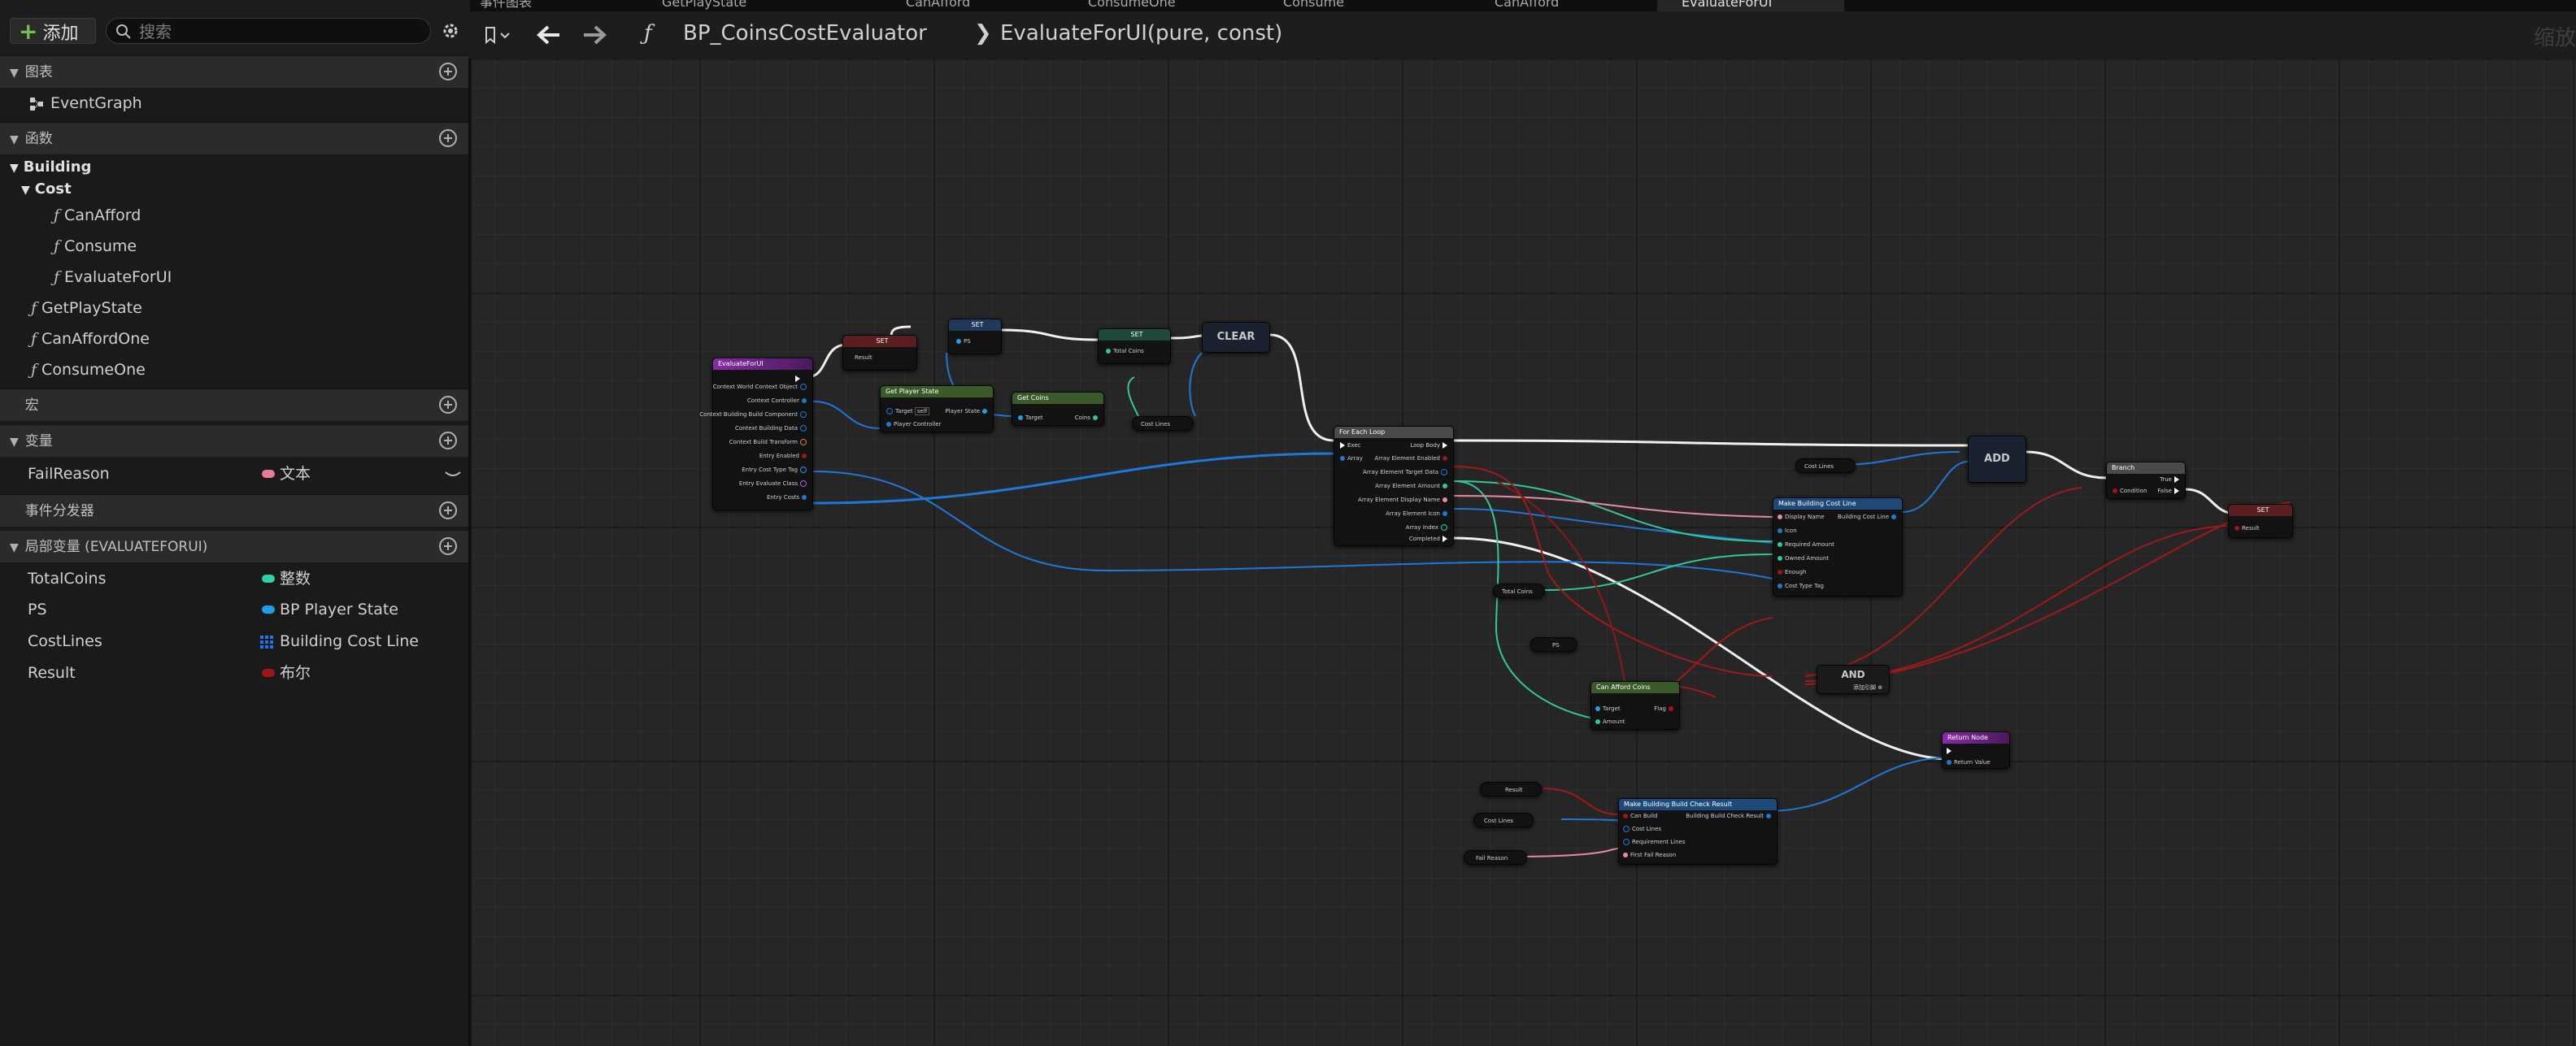  Describe the element at coordinates (775, 470) in the screenshot. I see `output-pin: Entry Cost Type Tag` at that location.